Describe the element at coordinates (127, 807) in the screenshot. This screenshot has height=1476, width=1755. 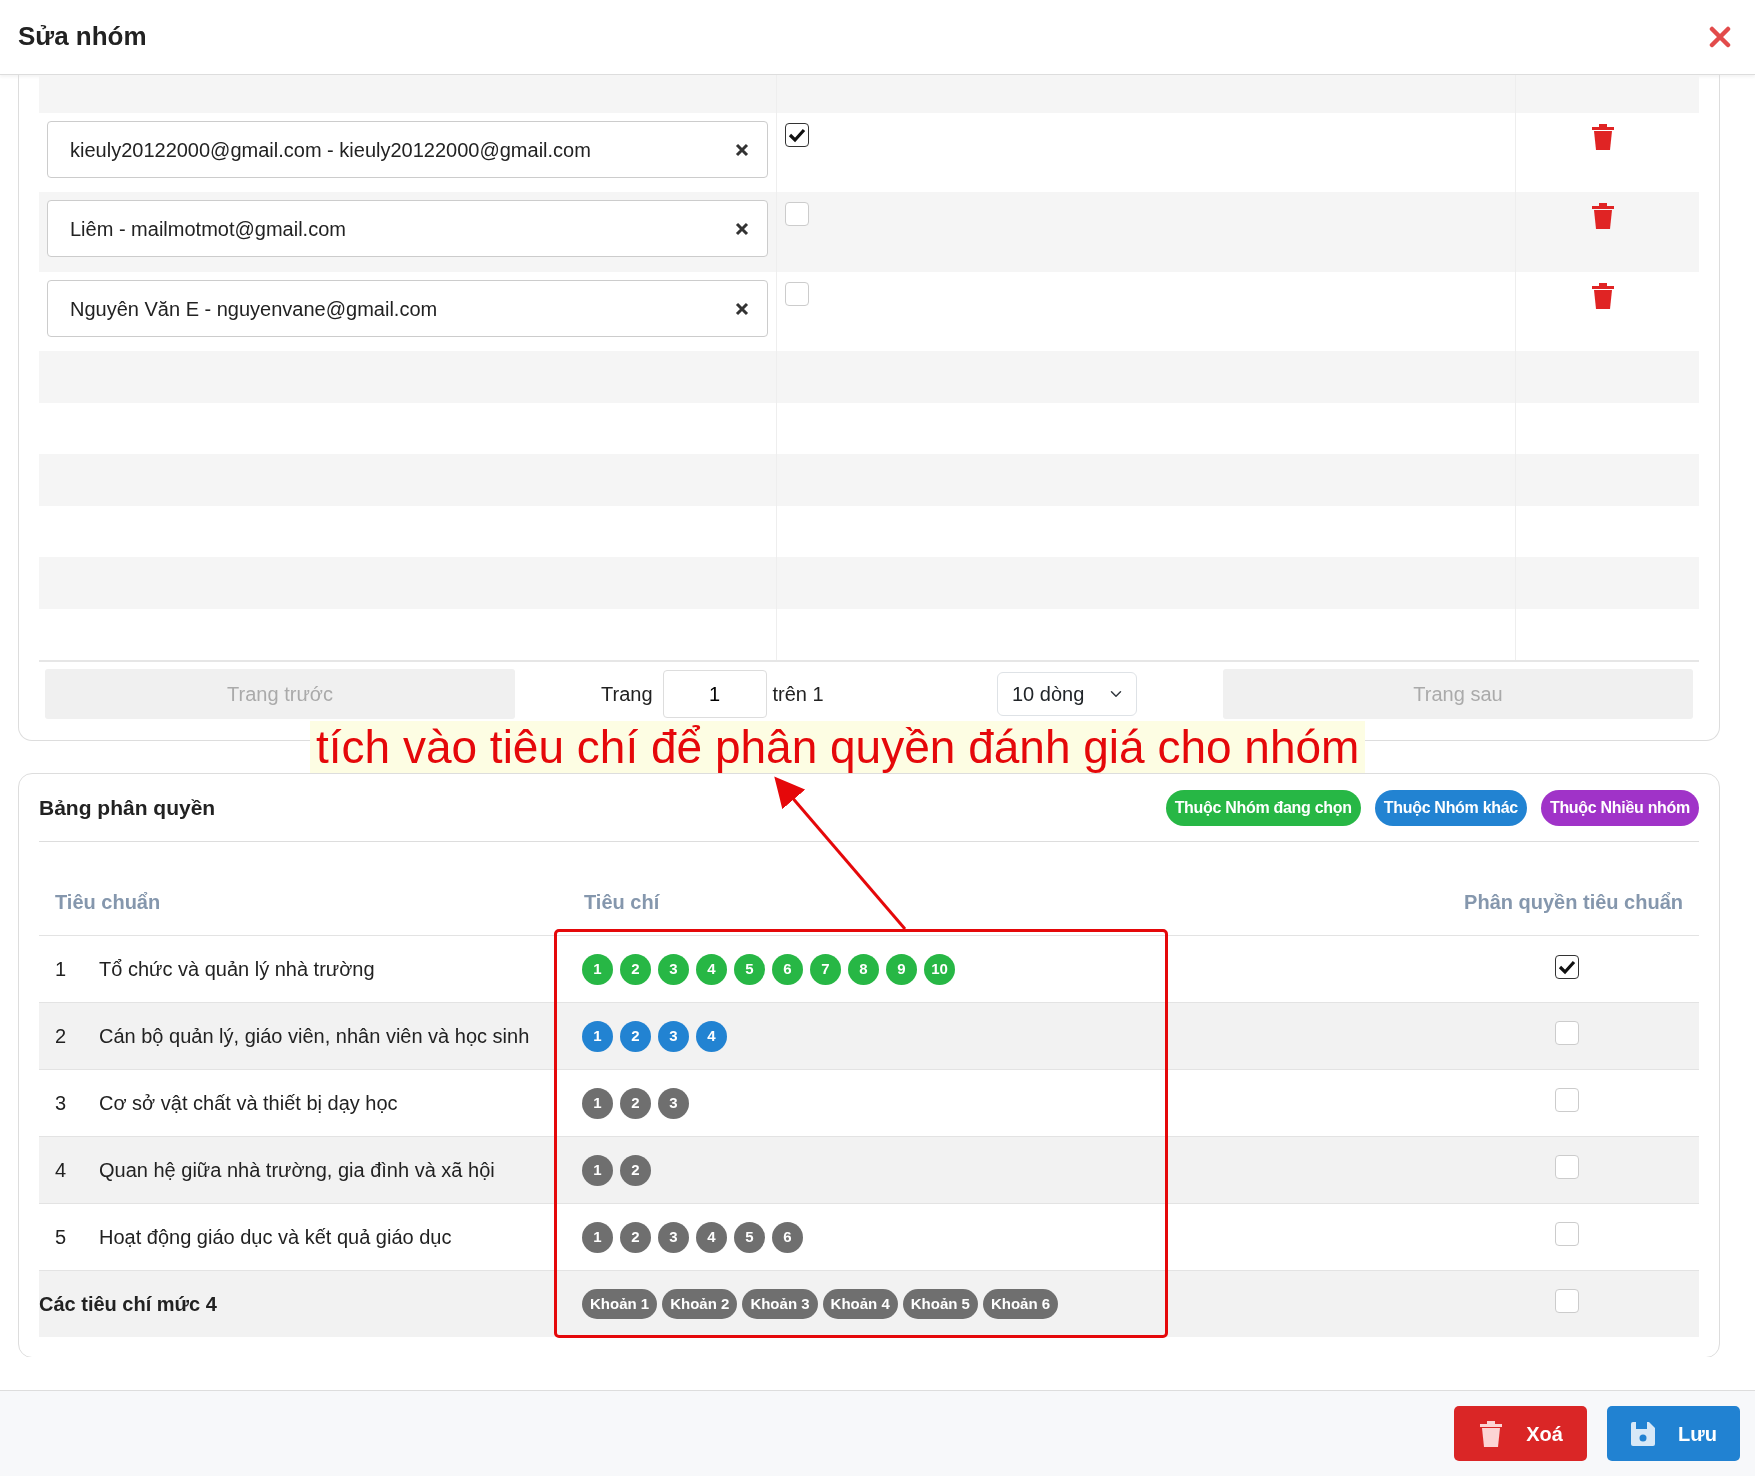
I see `section-title: Bảng phân quyền` at that location.